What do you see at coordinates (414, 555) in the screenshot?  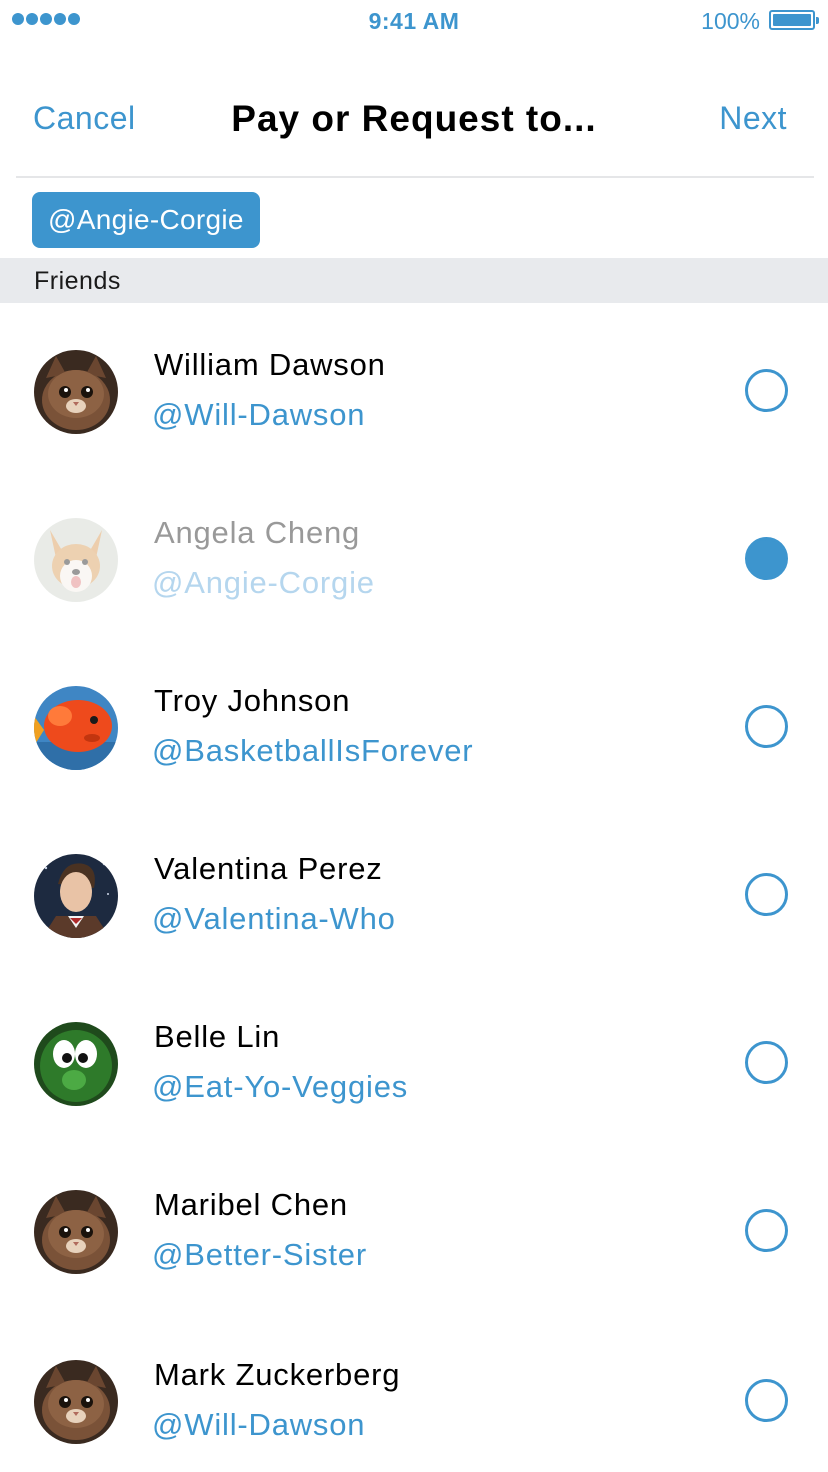 I see `friend-row: Angela Cheng @Angie-Corgie` at bounding box center [414, 555].